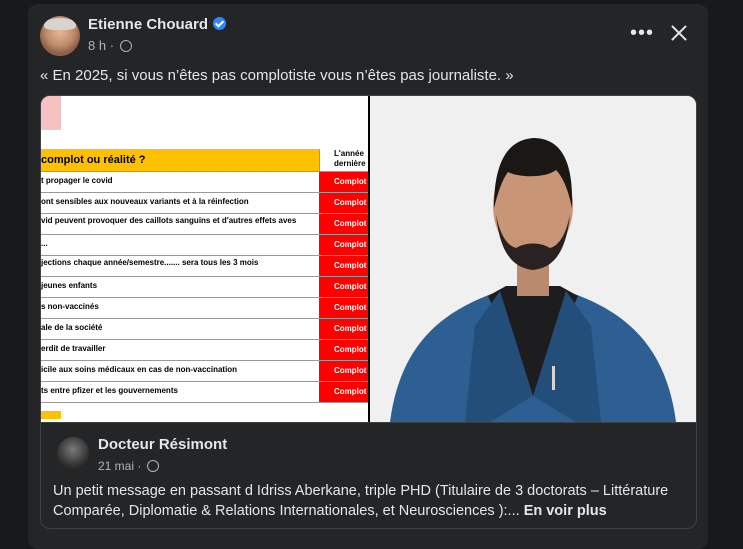 The height and width of the screenshot is (549, 743). What do you see at coordinates (116, 466) in the screenshot?
I see `page-date: 21 mai` at bounding box center [116, 466].